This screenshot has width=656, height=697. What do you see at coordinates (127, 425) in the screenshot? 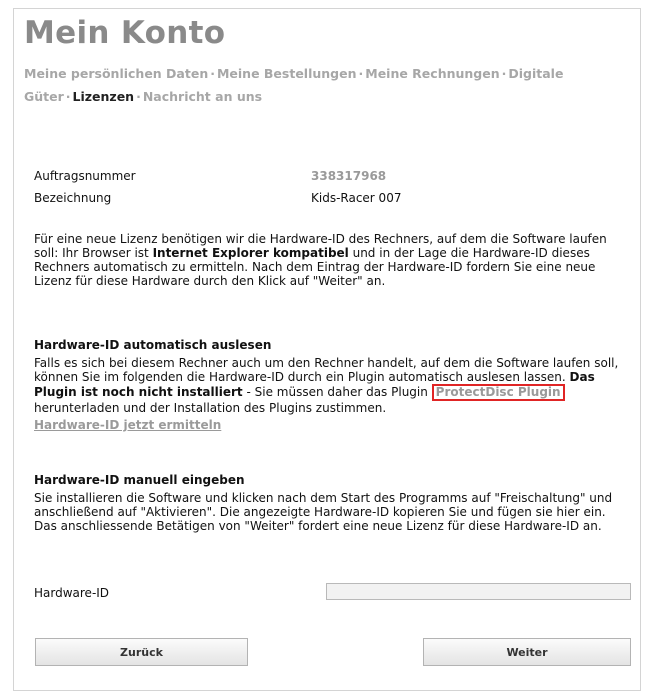
I see `determine-hardware-id-link: Hardware-ID jetzt ermitteln` at bounding box center [127, 425].